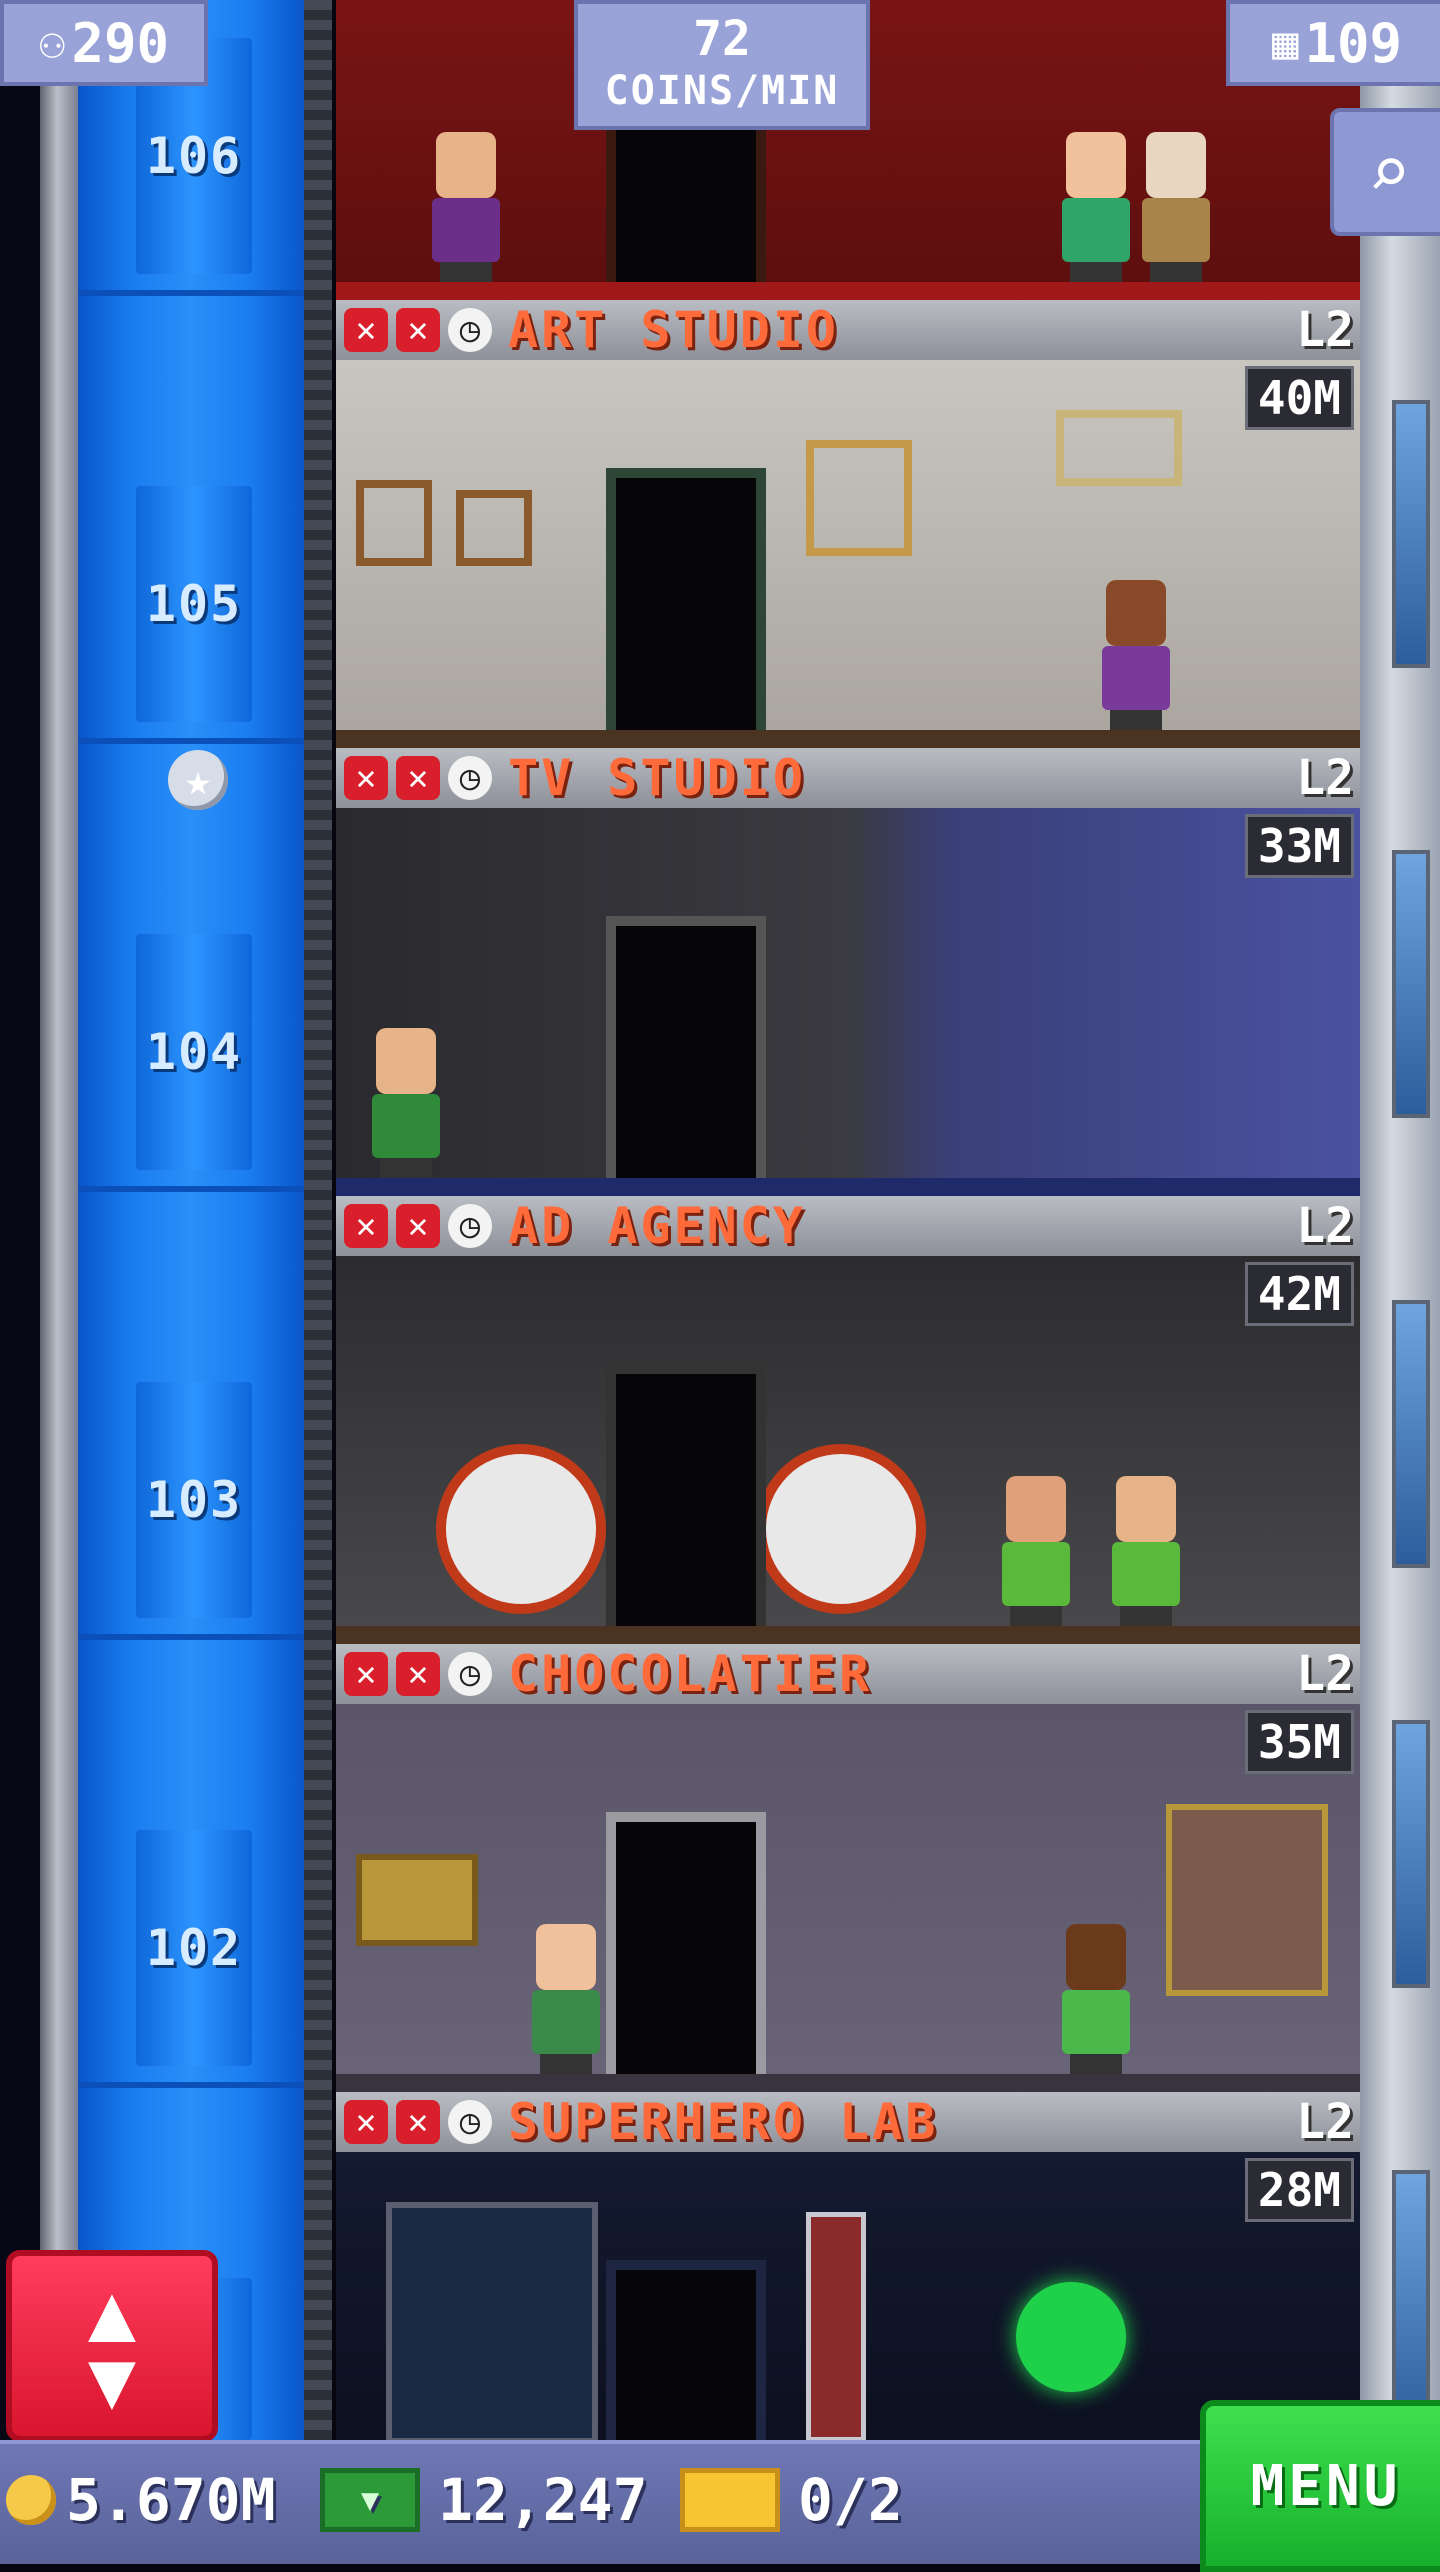 The height and width of the screenshot is (2572, 1440). Describe the element at coordinates (850, 2500) in the screenshot. I see `tickets-value: 0/2` at that location.